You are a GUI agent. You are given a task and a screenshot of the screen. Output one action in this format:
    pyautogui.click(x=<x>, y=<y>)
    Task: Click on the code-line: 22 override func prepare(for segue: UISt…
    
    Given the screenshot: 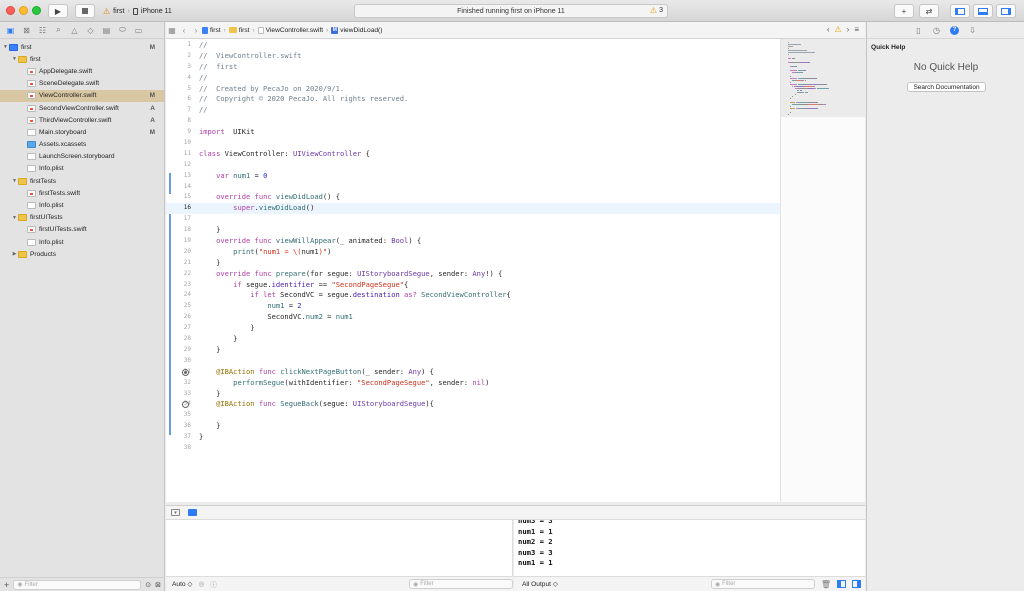 What is the action you would take?
    pyautogui.click(x=473, y=274)
    